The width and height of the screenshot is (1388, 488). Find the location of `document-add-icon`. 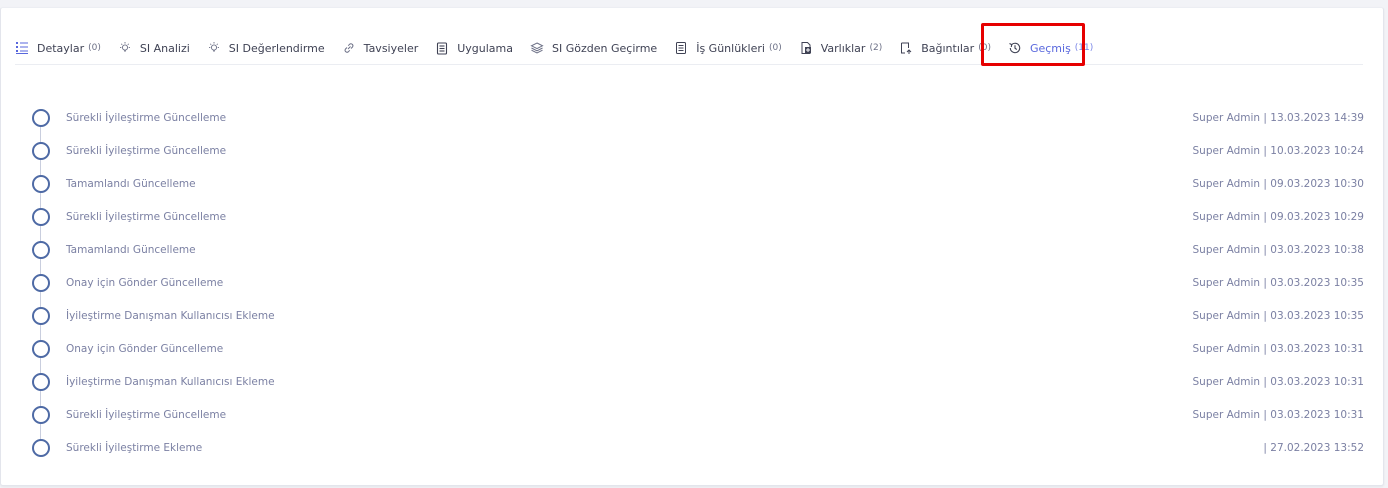

document-add-icon is located at coordinates (806, 48).